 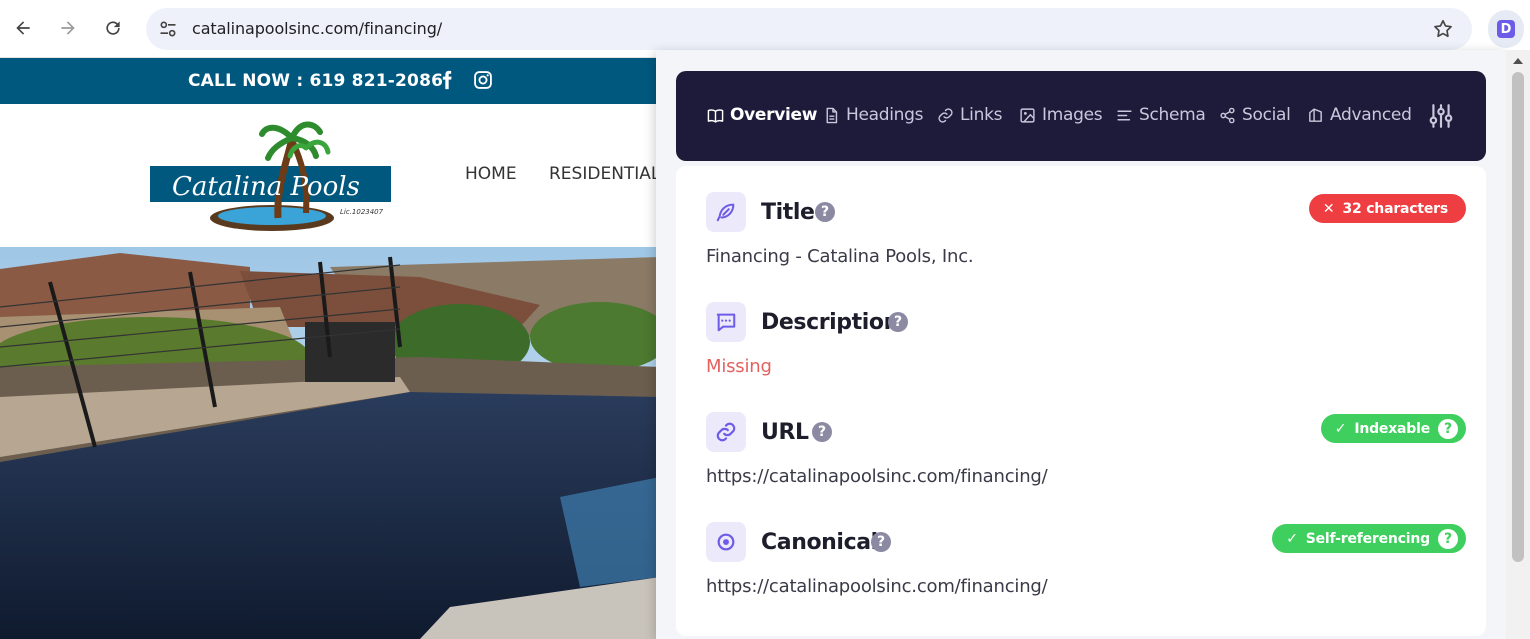 I want to click on extension-logo-icon: D, so click(x=1506, y=29).